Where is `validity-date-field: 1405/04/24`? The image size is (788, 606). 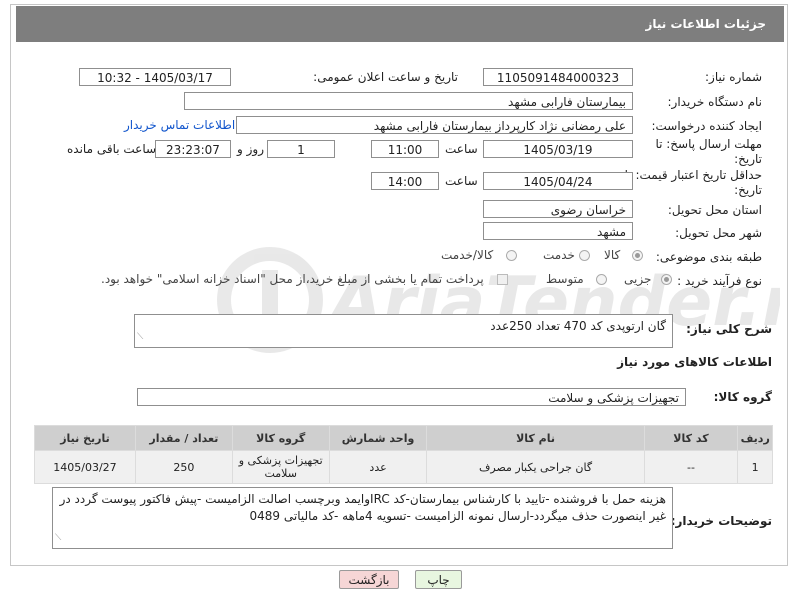 validity-date-field: 1405/04/24 is located at coordinates (558, 181).